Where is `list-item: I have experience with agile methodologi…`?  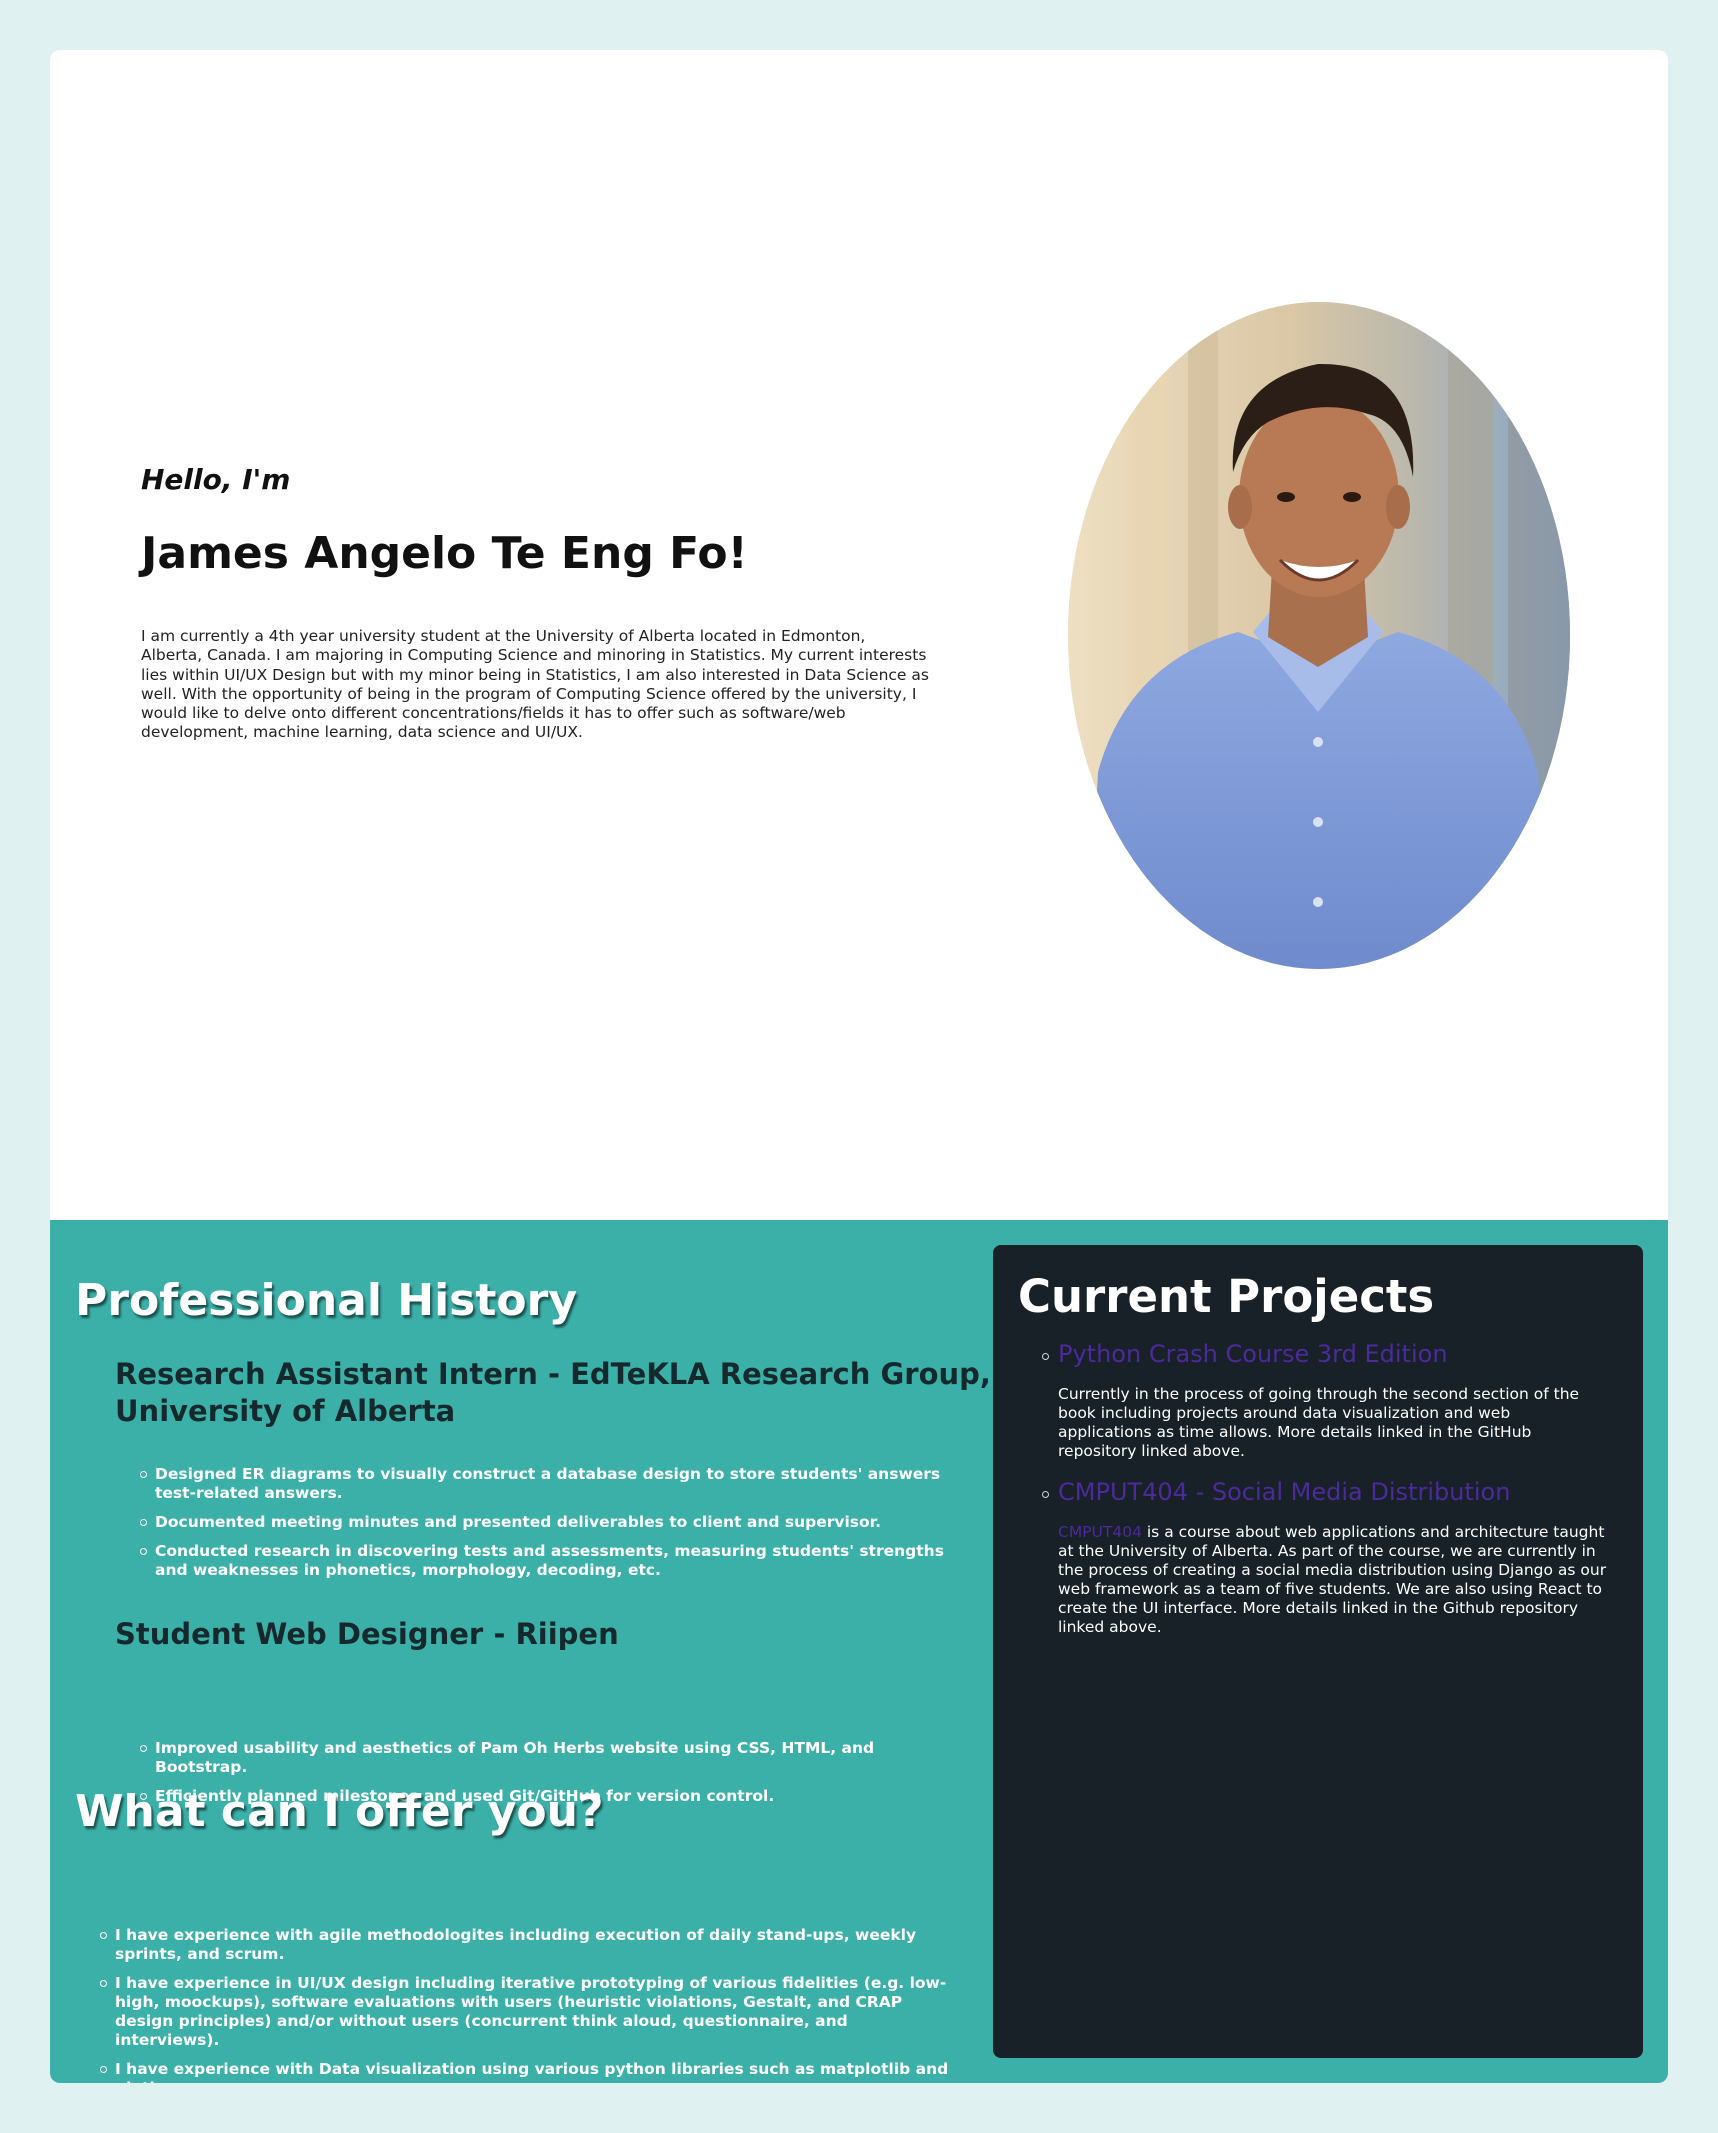 list-item: I have experience with agile methodologi… is located at coordinates (527, 1945).